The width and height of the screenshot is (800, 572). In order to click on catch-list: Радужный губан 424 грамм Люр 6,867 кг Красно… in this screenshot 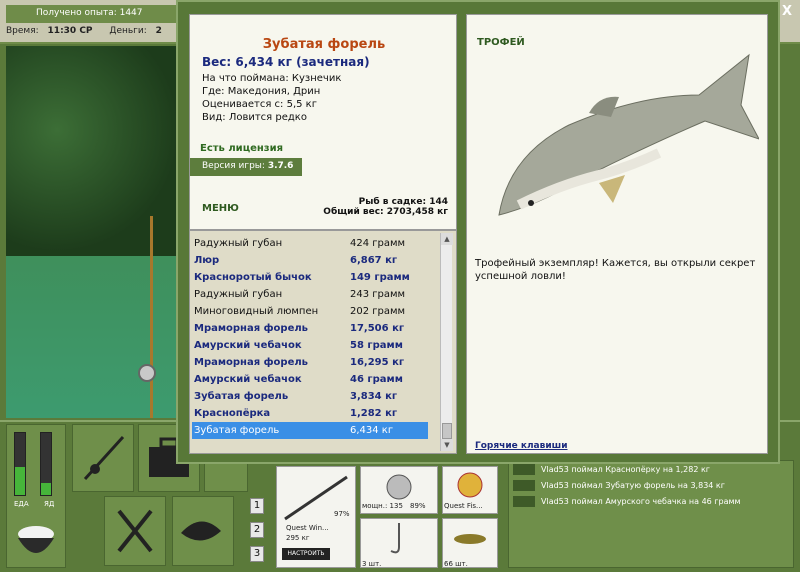, I will do `click(323, 342)`.